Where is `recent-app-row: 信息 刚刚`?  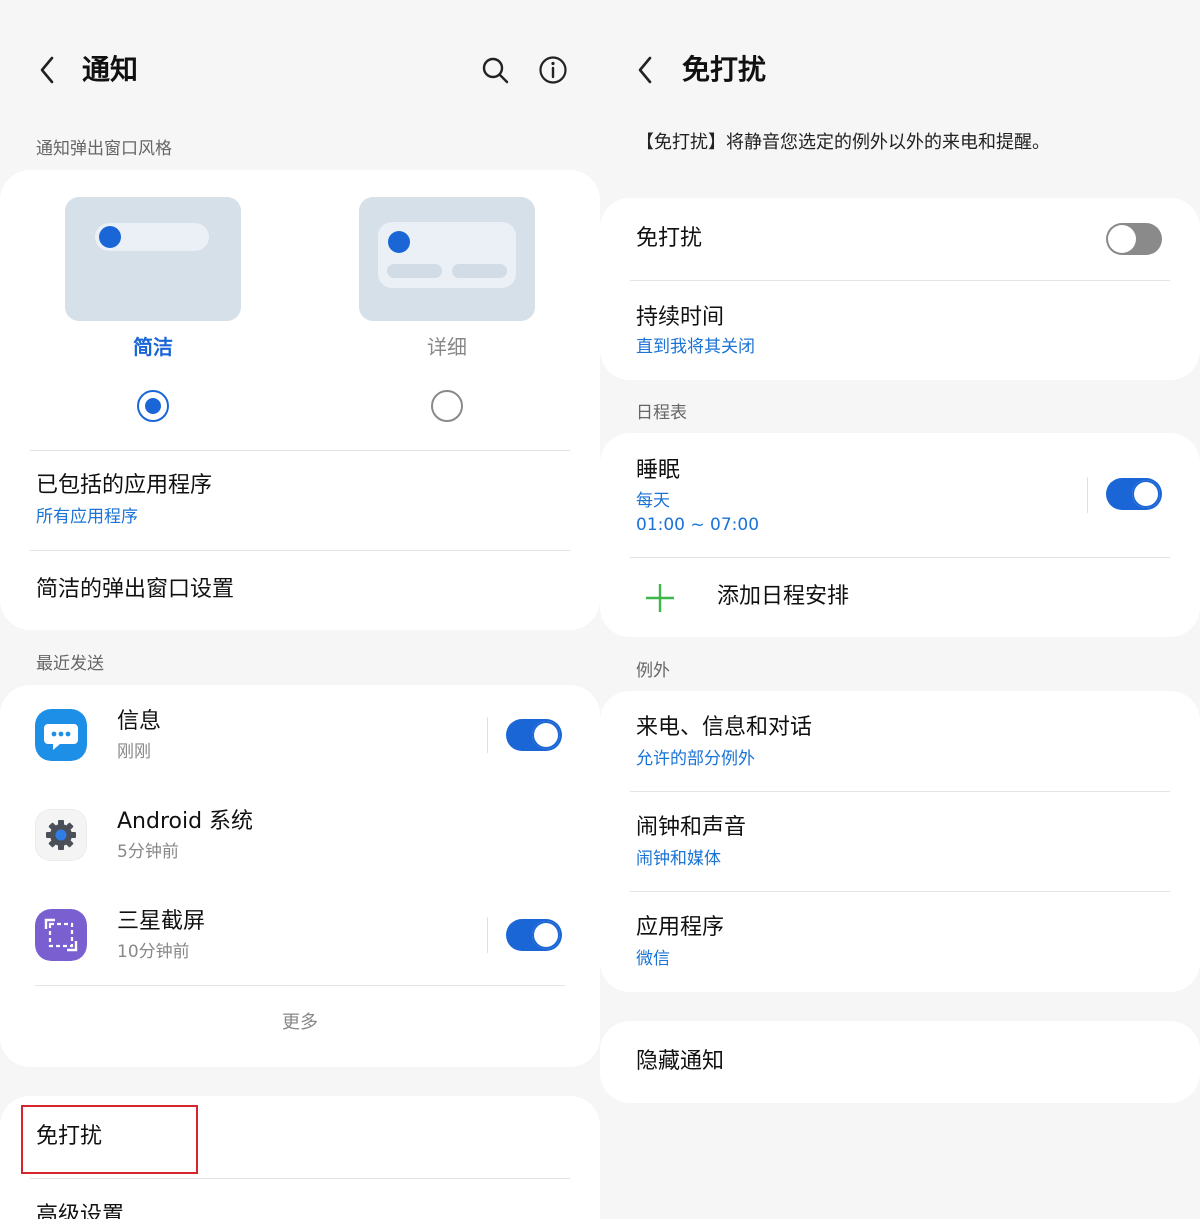
recent-app-row: 信息 刚刚 is located at coordinates (300, 735).